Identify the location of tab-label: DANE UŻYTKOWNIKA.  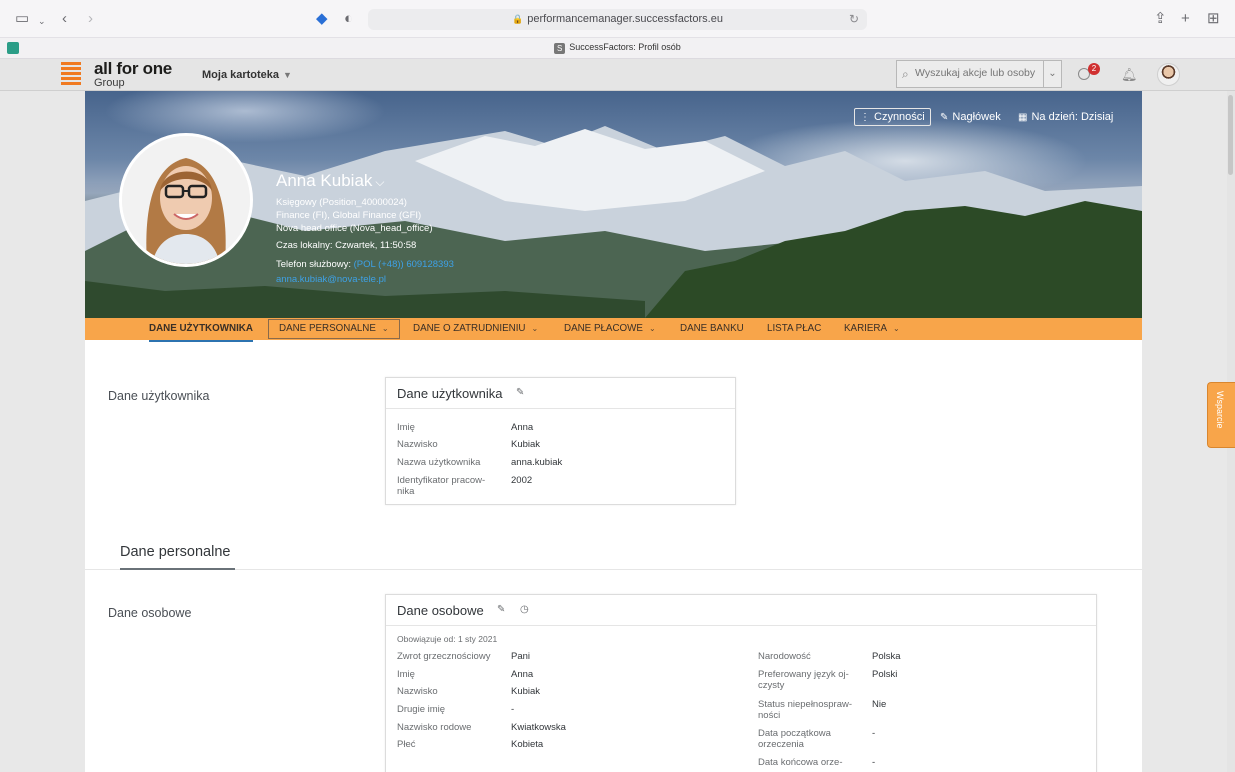
(201, 328).